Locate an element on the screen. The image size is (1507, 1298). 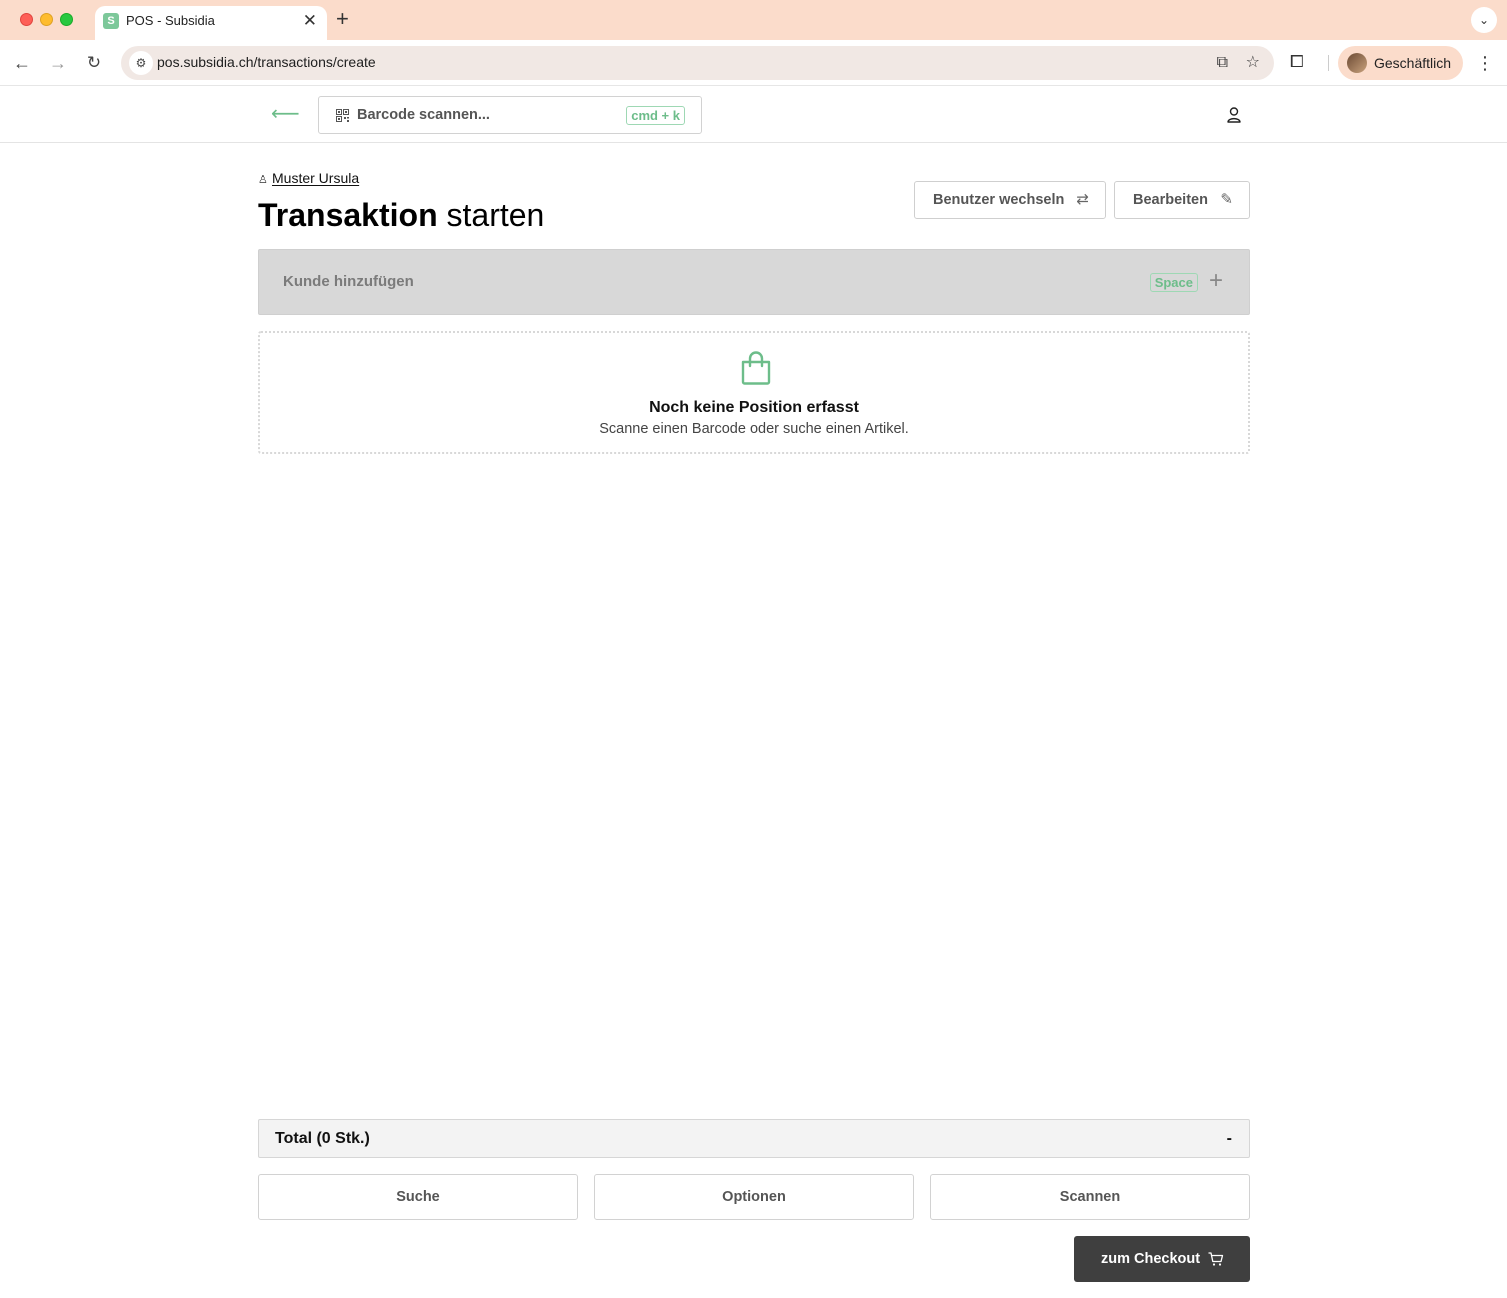
person-icon: ♙ is located at coordinates (263, 180).